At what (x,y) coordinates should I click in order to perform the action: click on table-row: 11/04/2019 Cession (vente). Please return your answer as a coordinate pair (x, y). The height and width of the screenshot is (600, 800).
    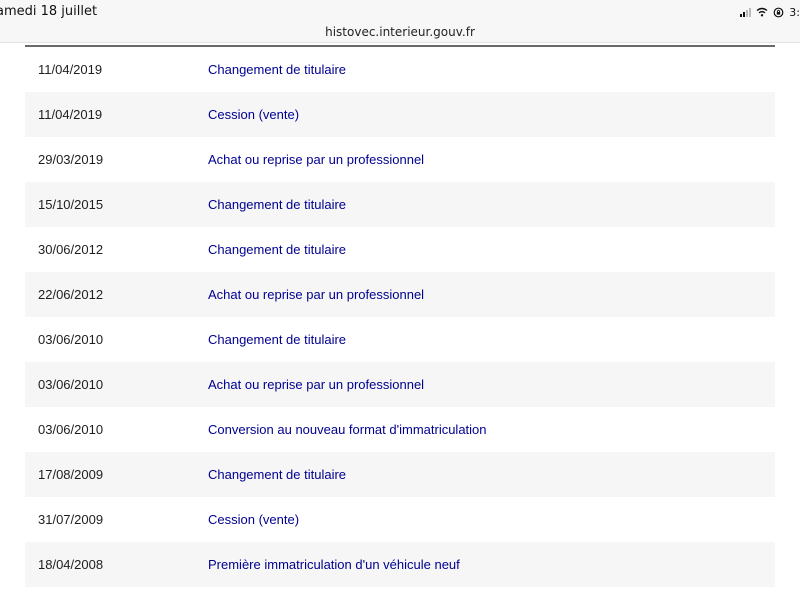
    Looking at the image, I should click on (400, 114).